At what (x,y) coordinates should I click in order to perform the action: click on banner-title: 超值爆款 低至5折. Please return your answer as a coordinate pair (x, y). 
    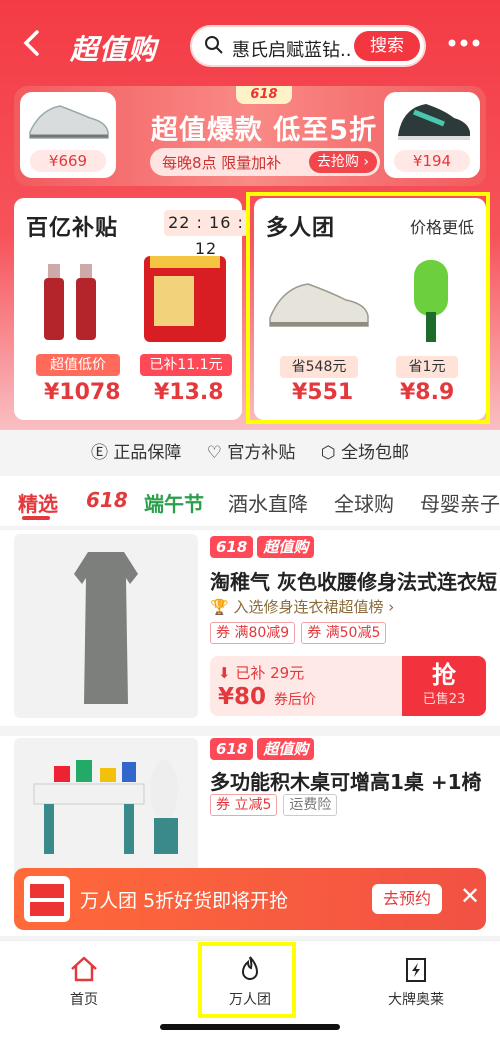
    Looking at the image, I should click on (264, 130).